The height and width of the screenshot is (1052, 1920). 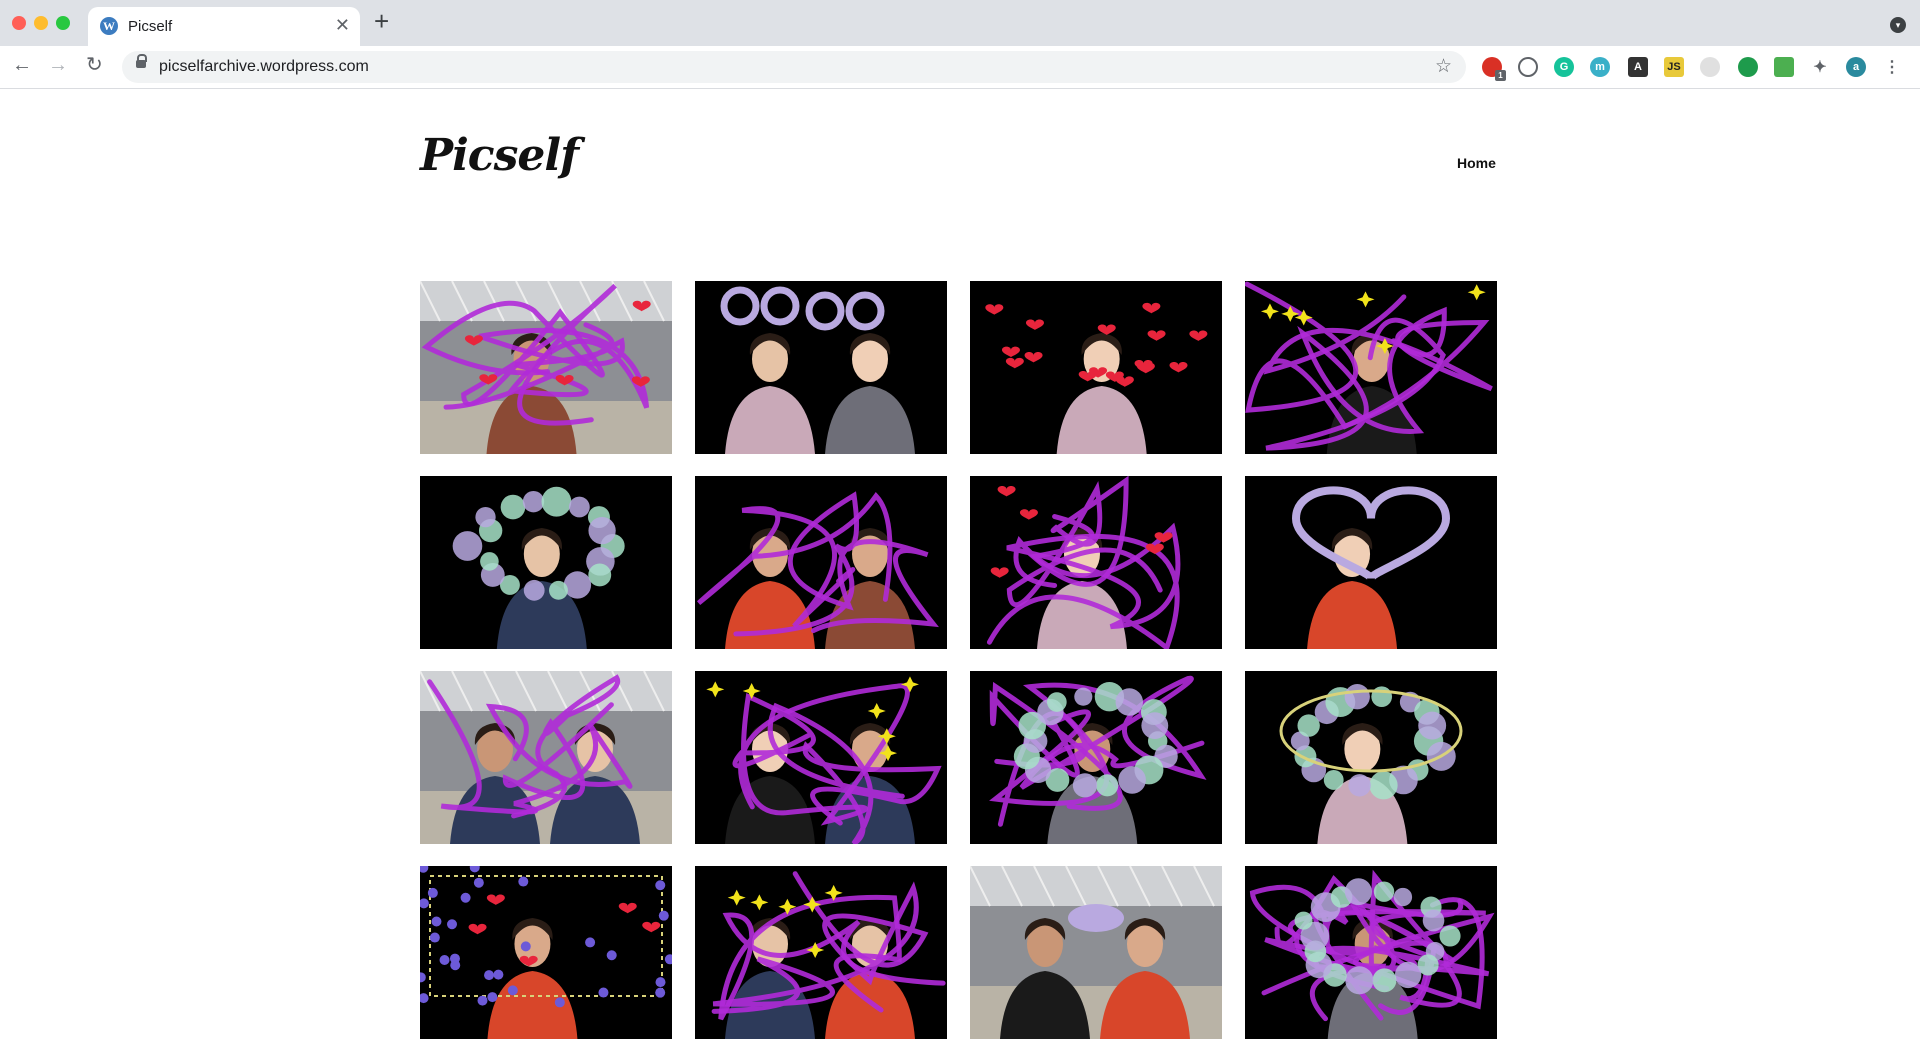 I want to click on extension-chart-icon, so click(x=1784, y=67).